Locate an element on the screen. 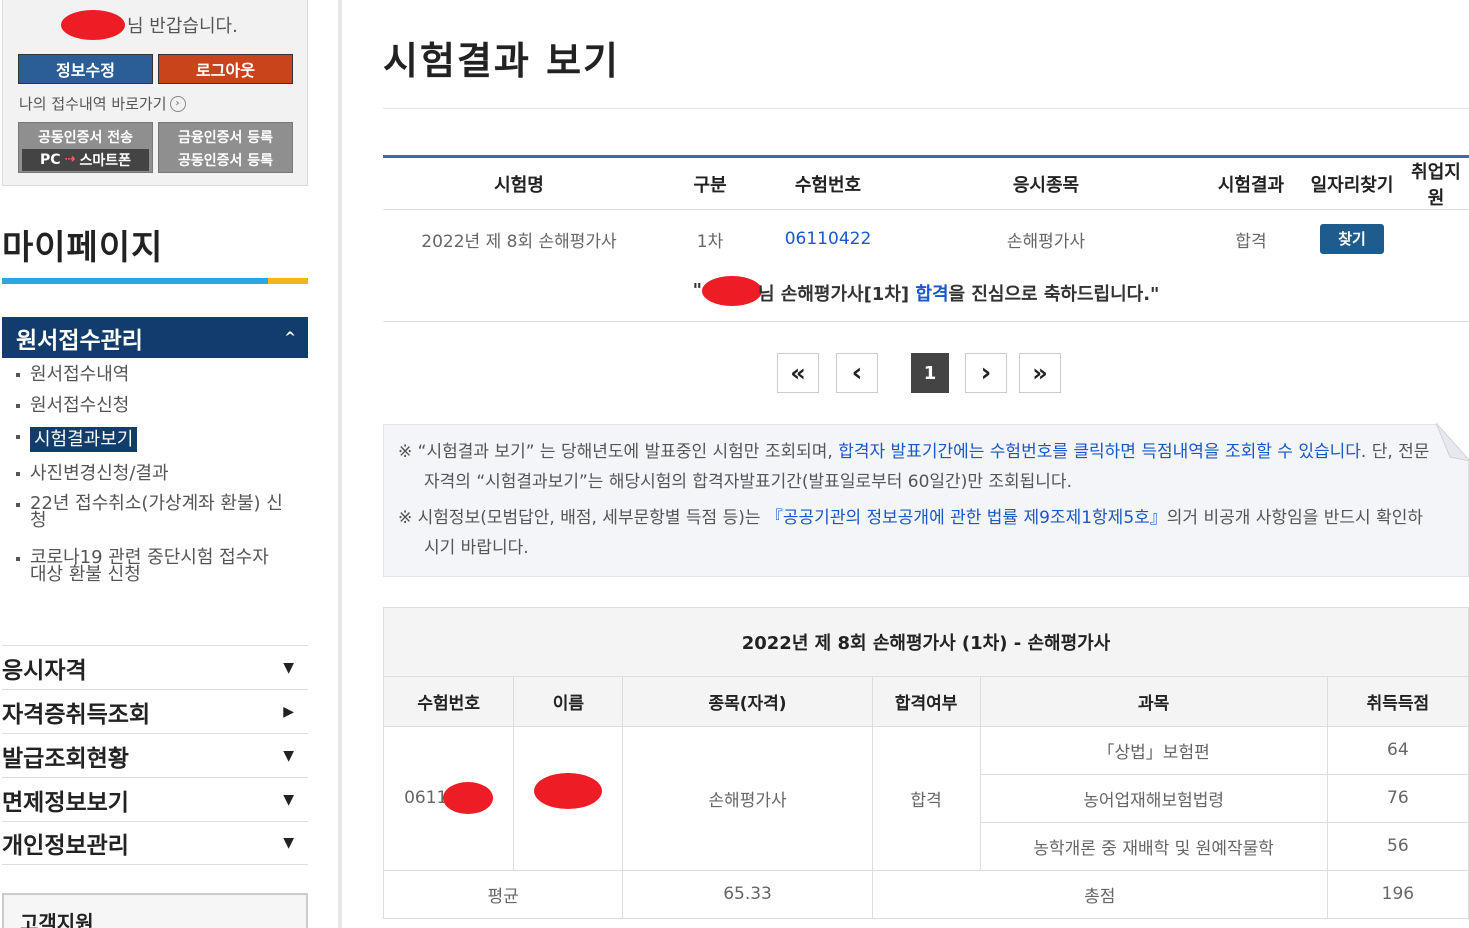 The width and height of the screenshot is (1469, 928). col-round: 구분 is located at coordinates (710, 185).